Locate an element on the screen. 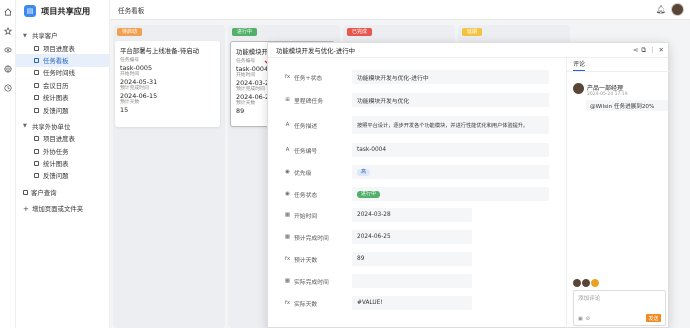 The width and height of the screenshot is (690, 328). sidebar-group-label: 共享外协单位 is located at coordinates (51, 126).